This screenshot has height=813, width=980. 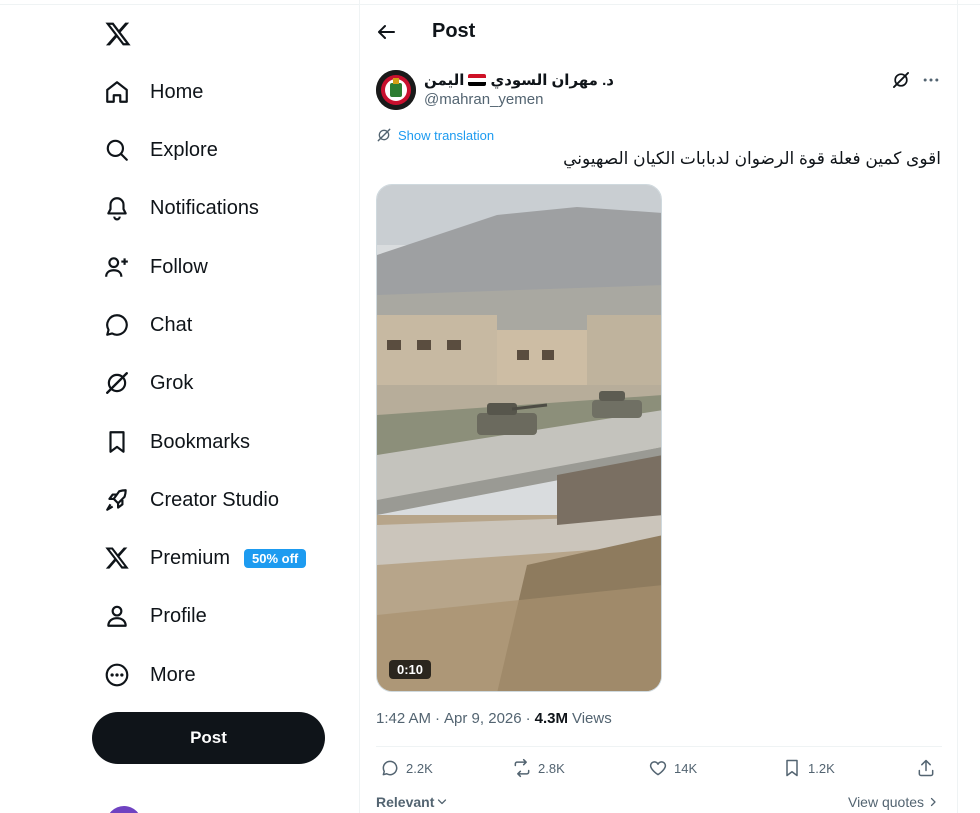 I want to click on nav-chat: Chat, so click(x=148, y=325).